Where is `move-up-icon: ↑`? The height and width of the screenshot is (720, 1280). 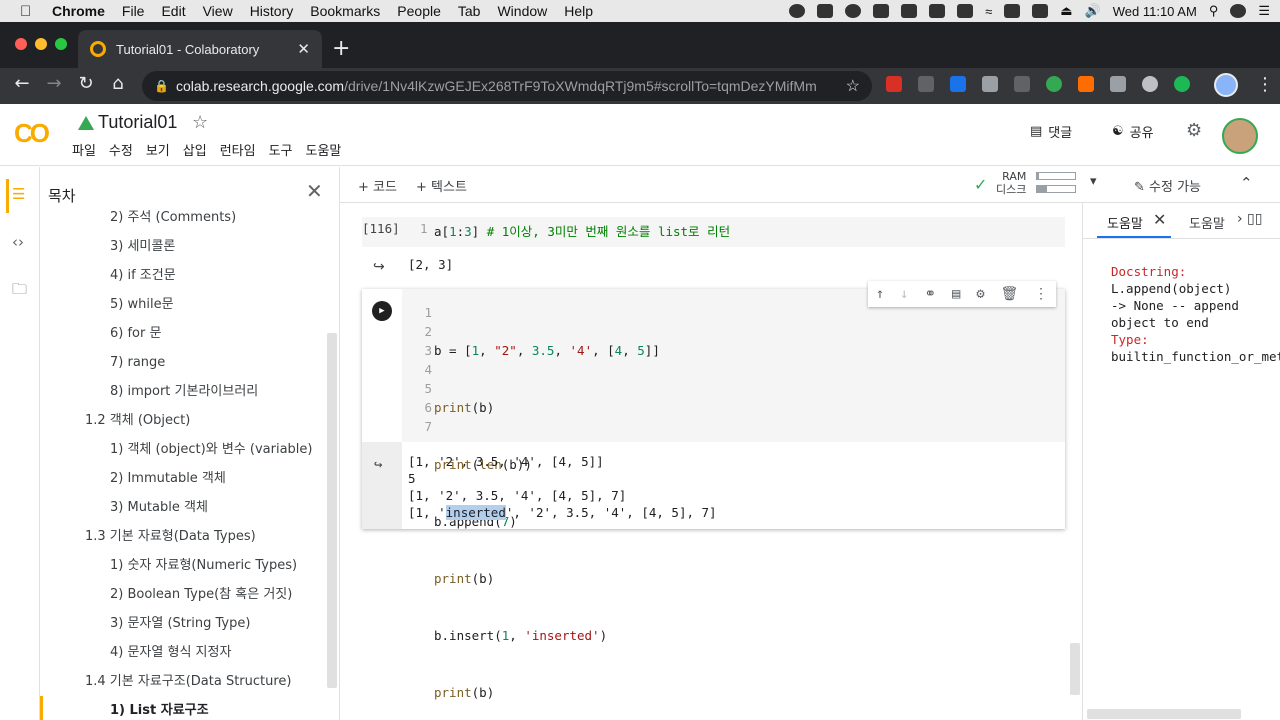
move-up-icon: ↑ is located at coordinates (880, 294).